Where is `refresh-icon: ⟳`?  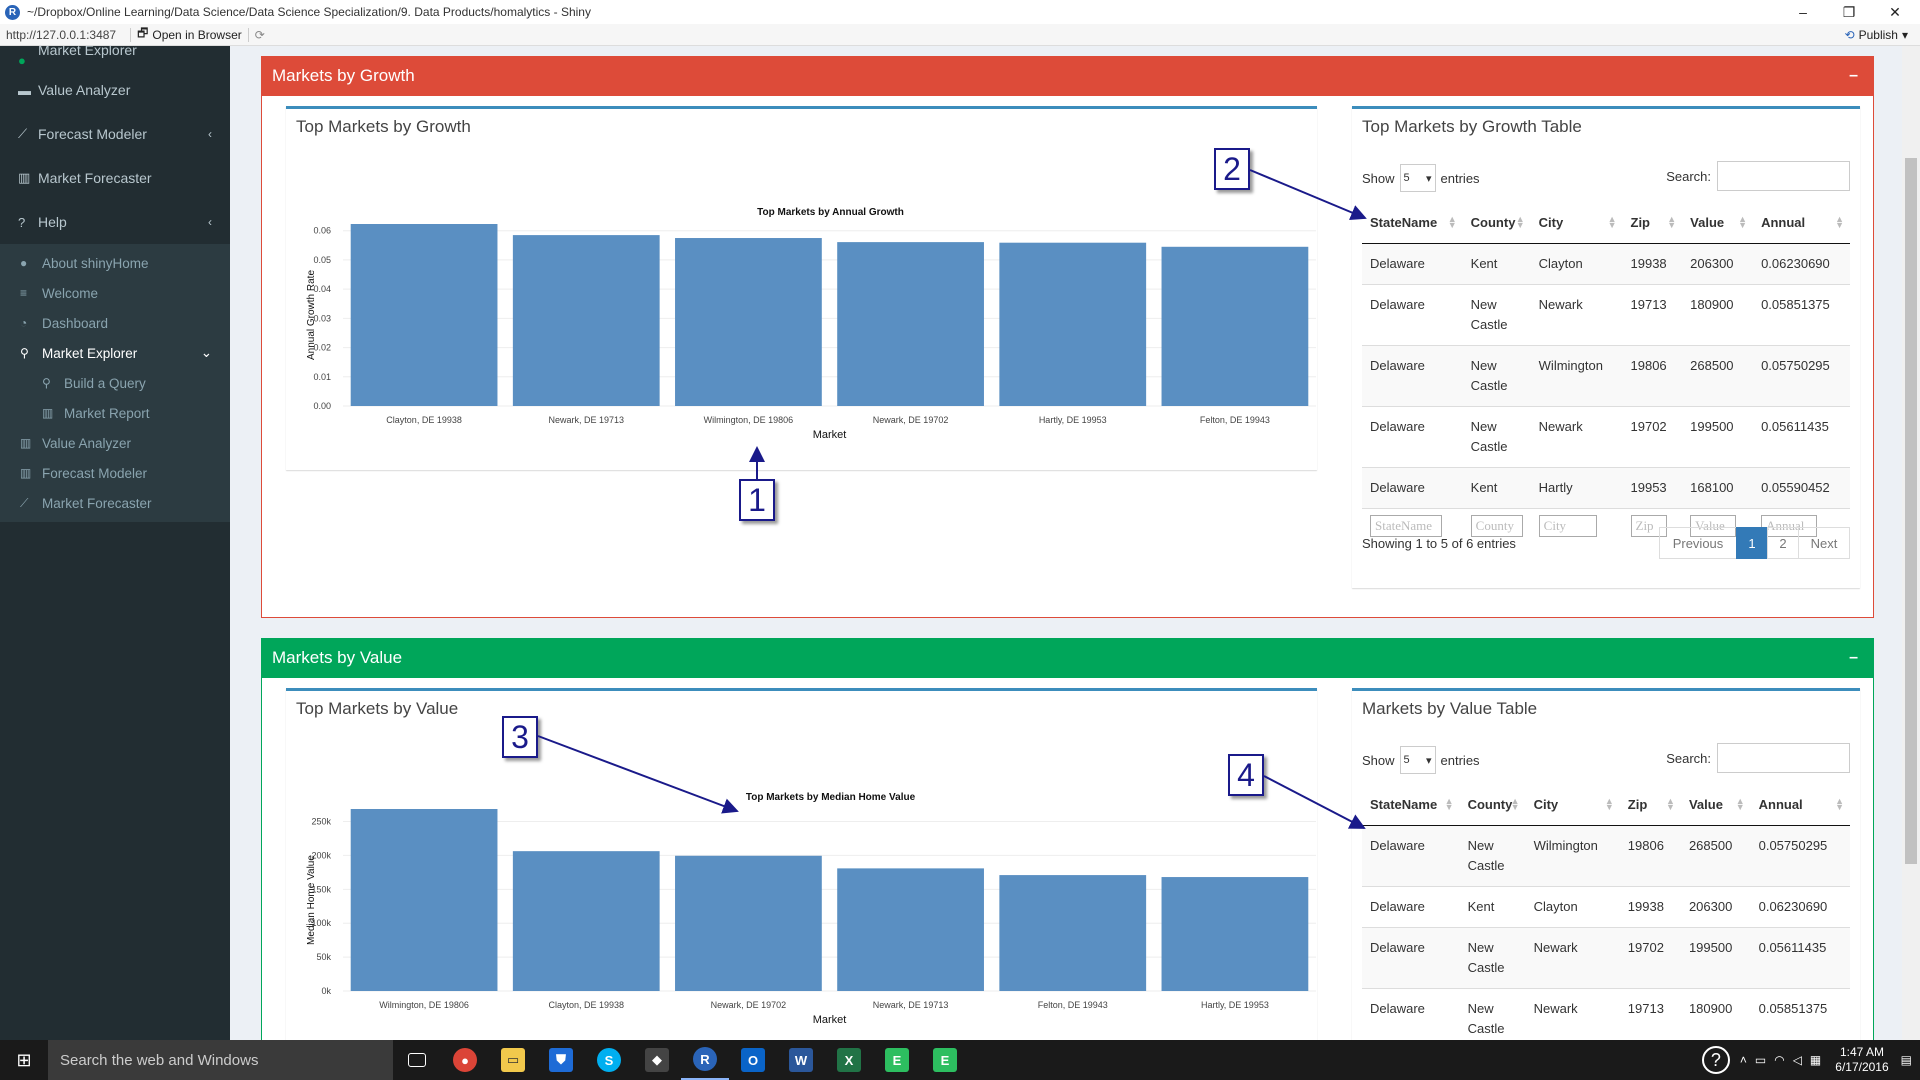
refresh-icon: ⟳ is located at coordinates (260, 35).